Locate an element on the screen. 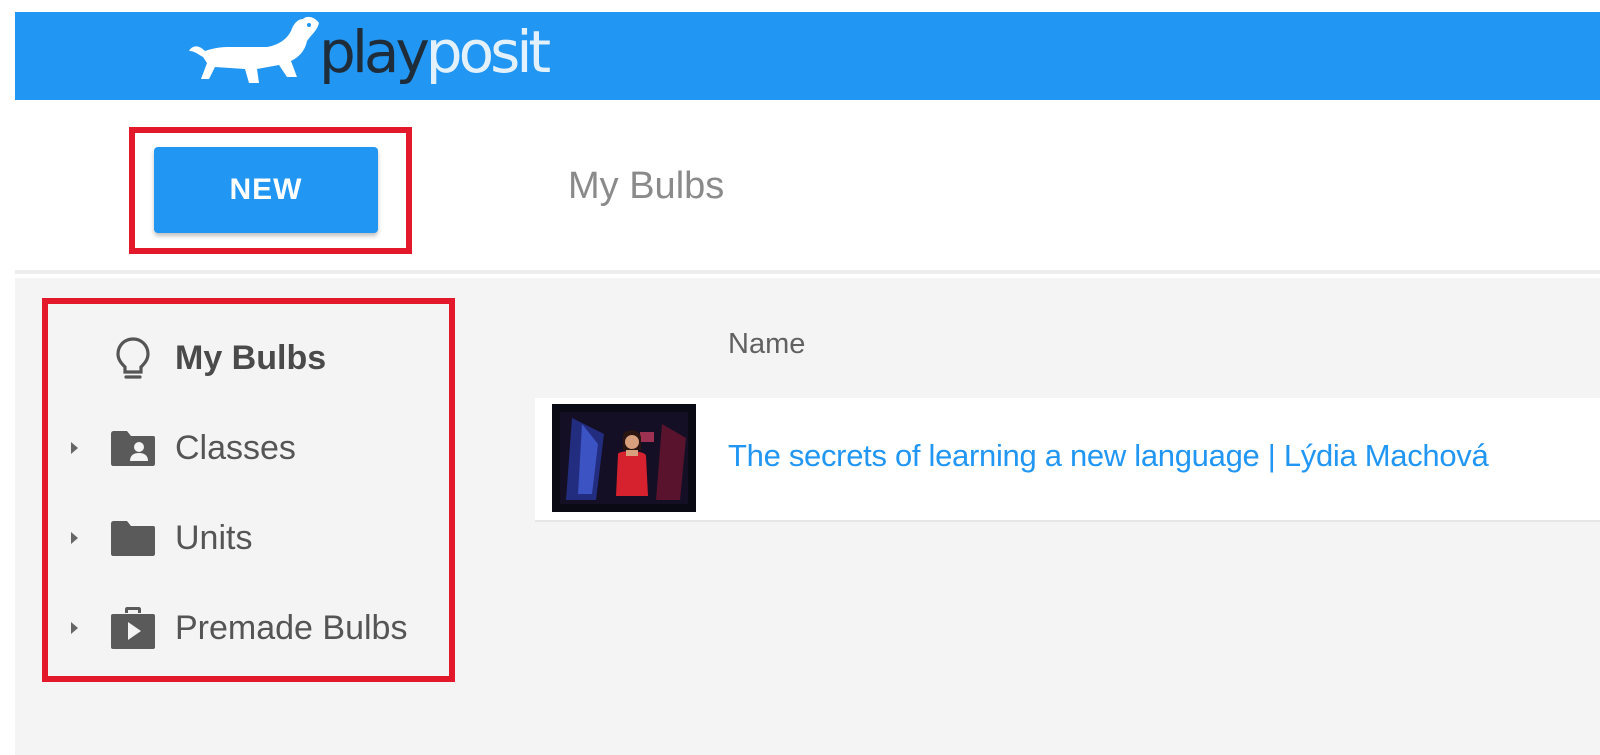 This screenshot has height=755, width=1600. sidebar-item-label: Units is located at coordinates (214, 537).